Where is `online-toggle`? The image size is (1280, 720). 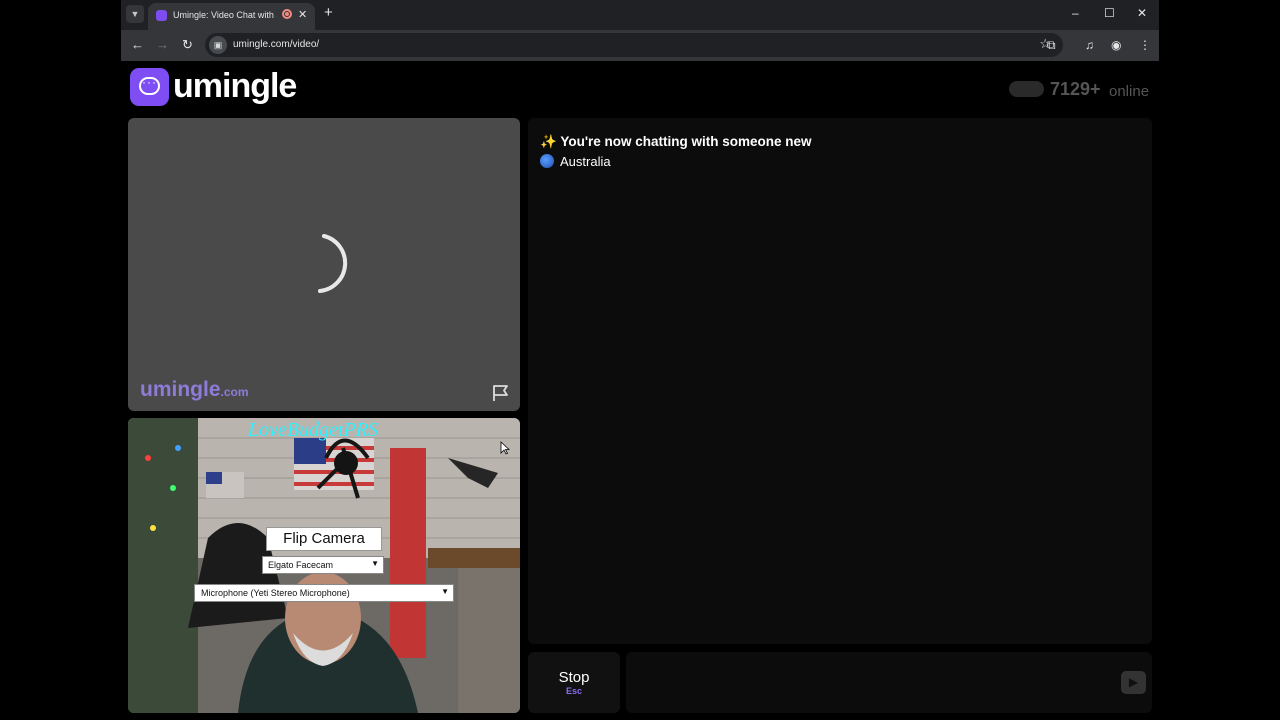
online-toggle is located at coordinates (1026, 89).